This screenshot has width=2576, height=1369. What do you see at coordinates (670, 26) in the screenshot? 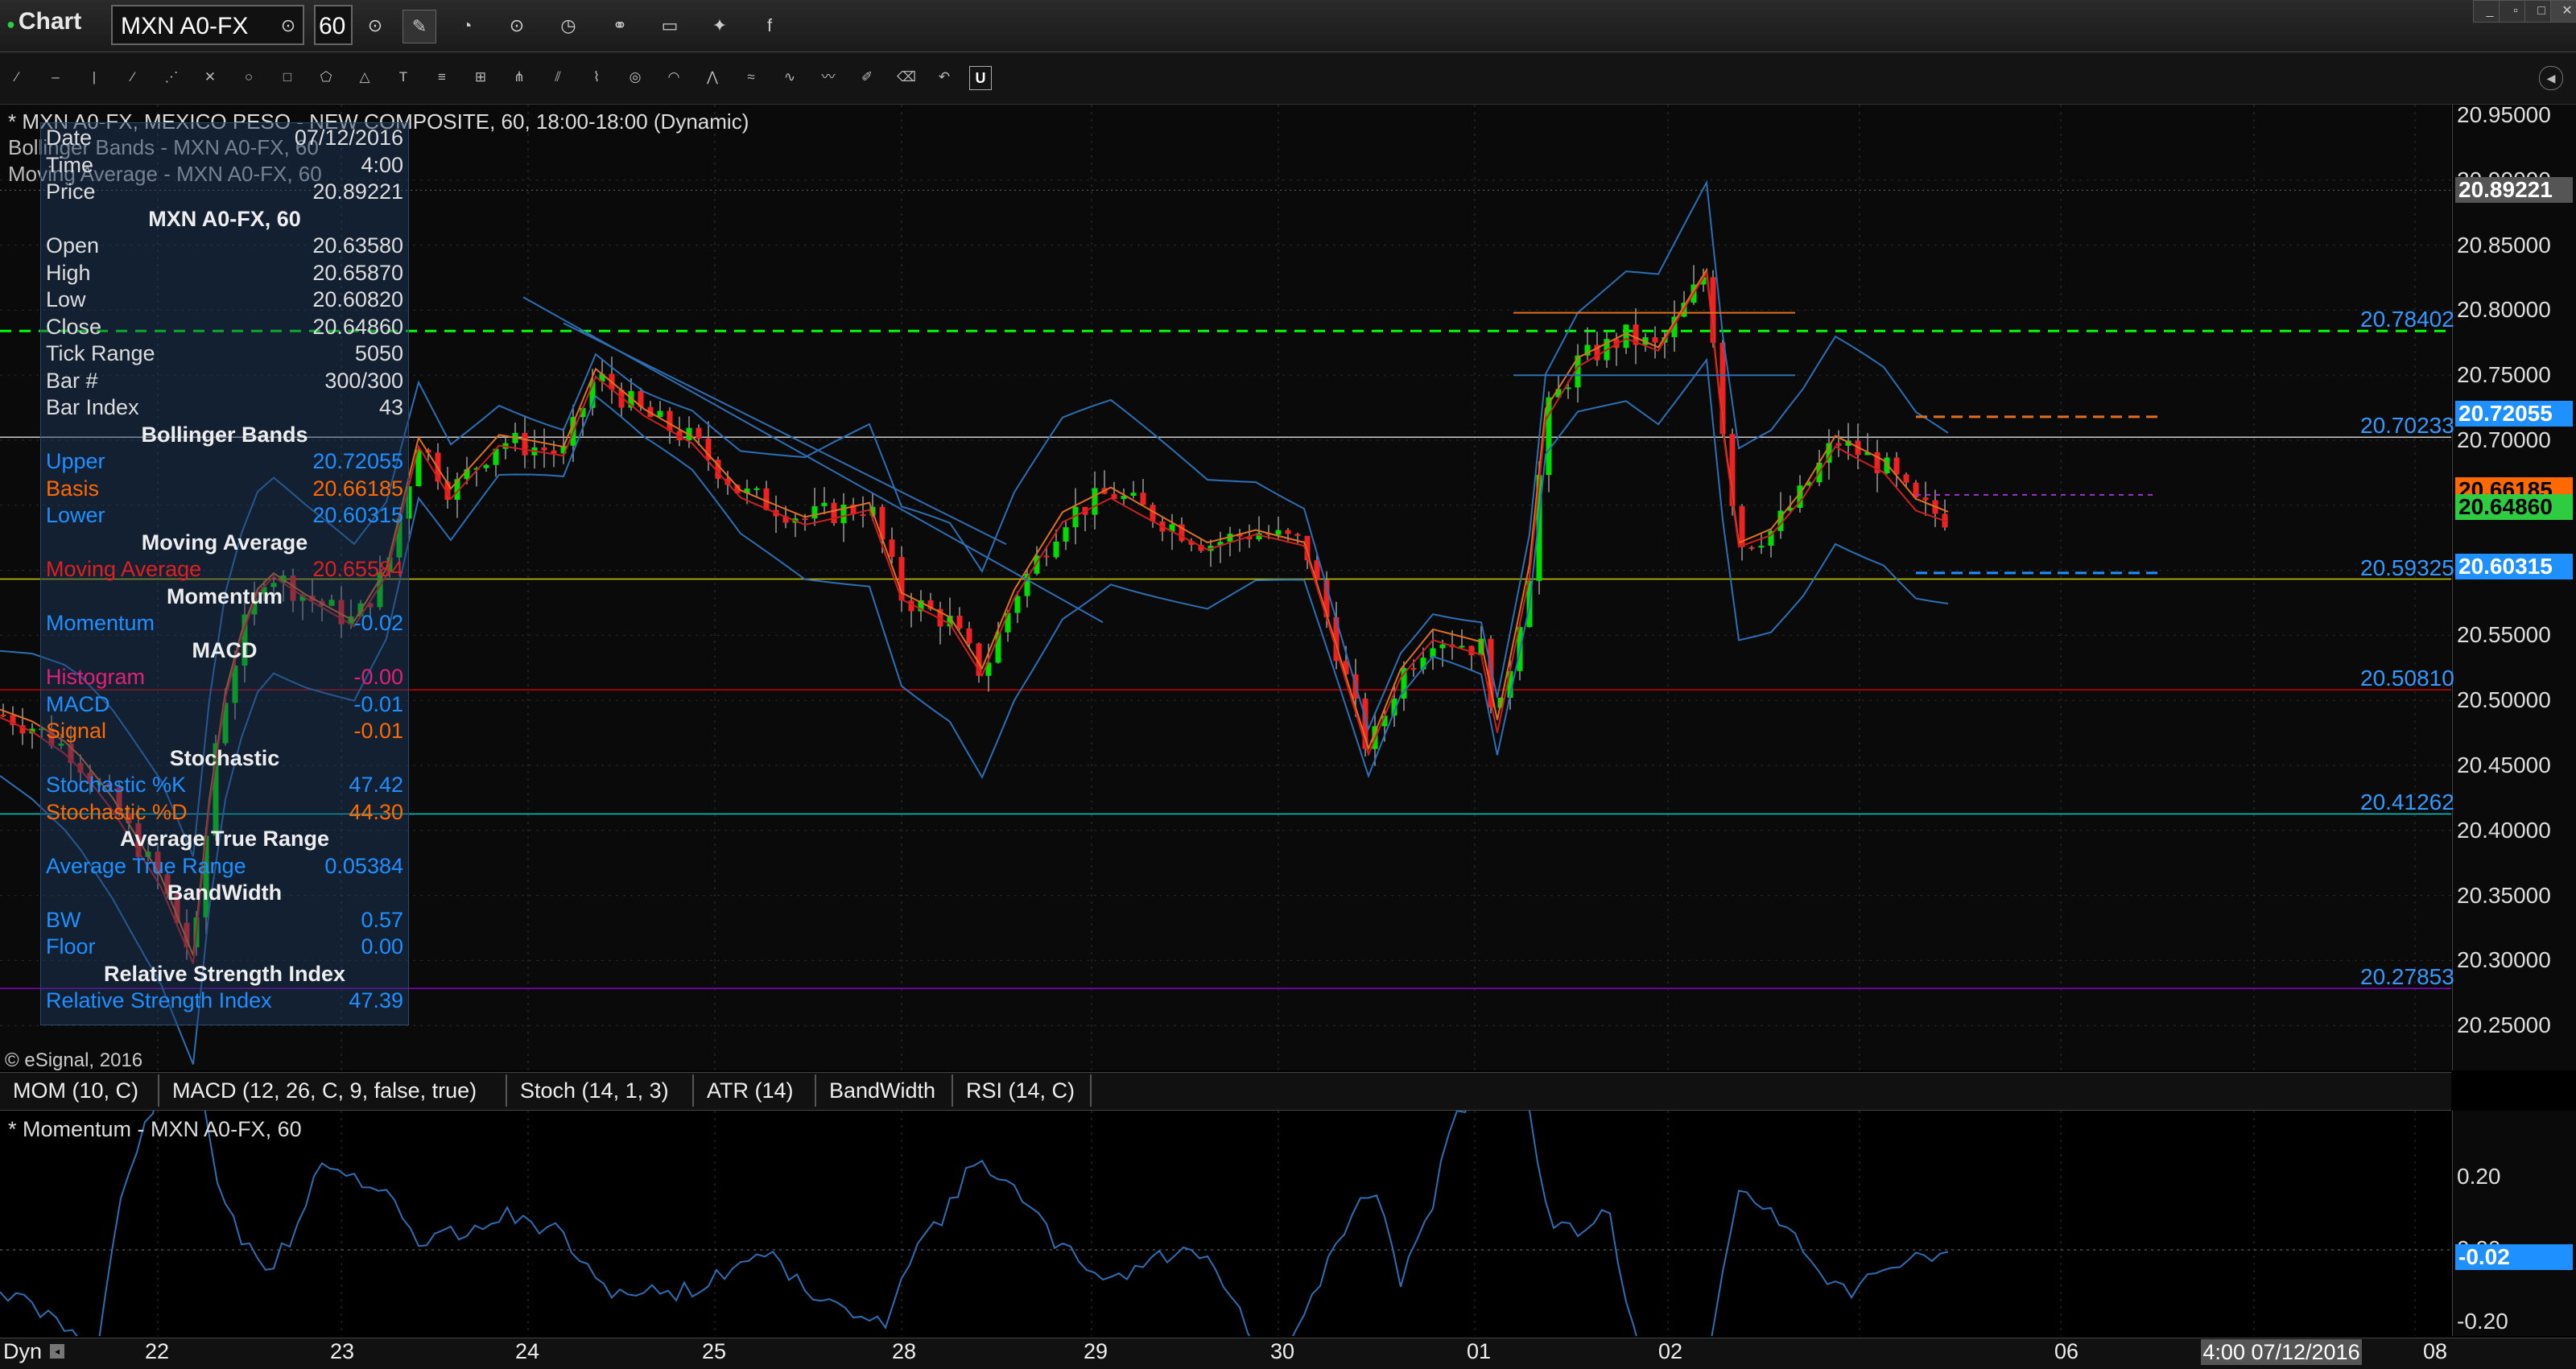
I see `chat-icon: ▭` at bounding box center [670, 26].